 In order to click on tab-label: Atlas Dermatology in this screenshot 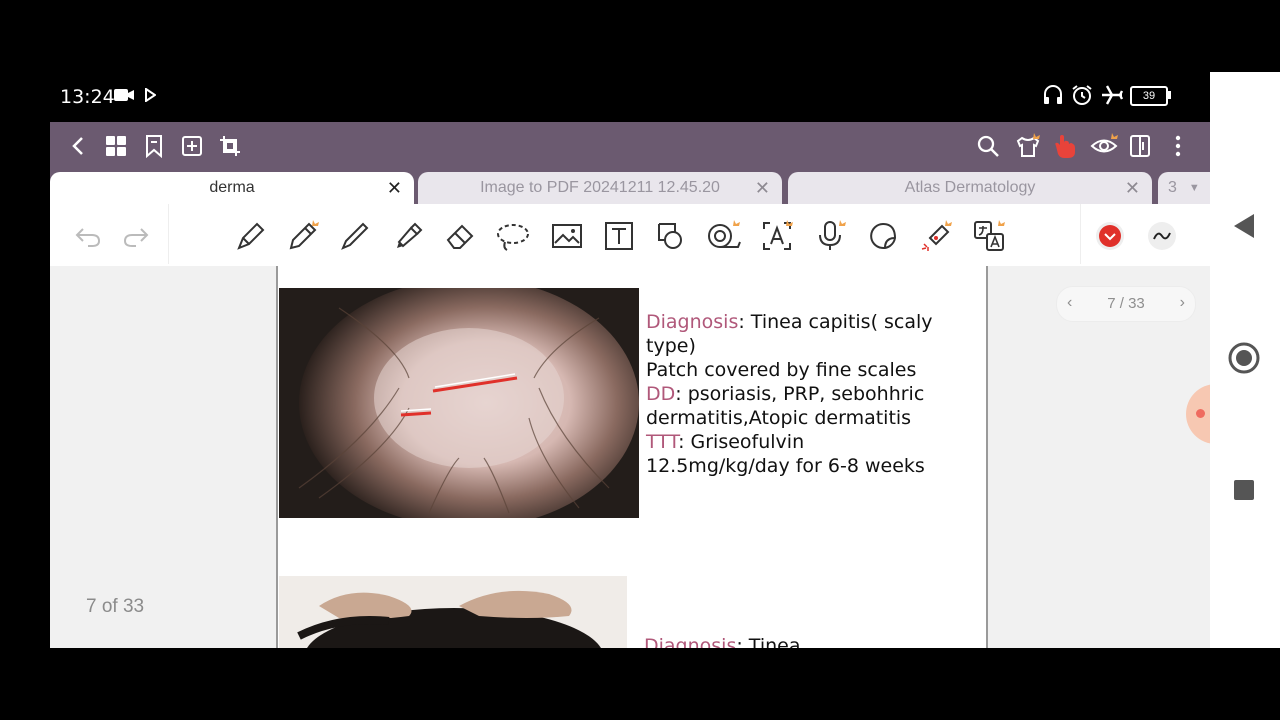, I will do `click(970, 187)`.